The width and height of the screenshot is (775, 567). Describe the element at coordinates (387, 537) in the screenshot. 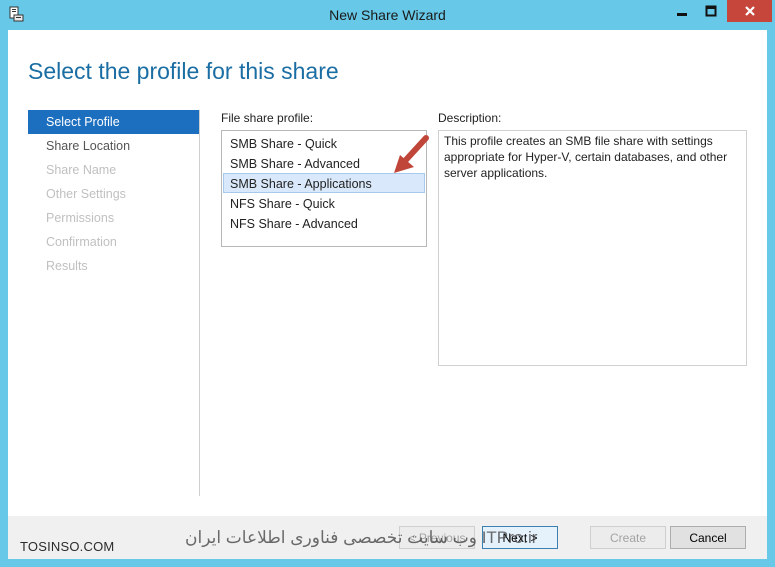

I see `wizard-footer: < Previous Next > Create Cancel` at that location.